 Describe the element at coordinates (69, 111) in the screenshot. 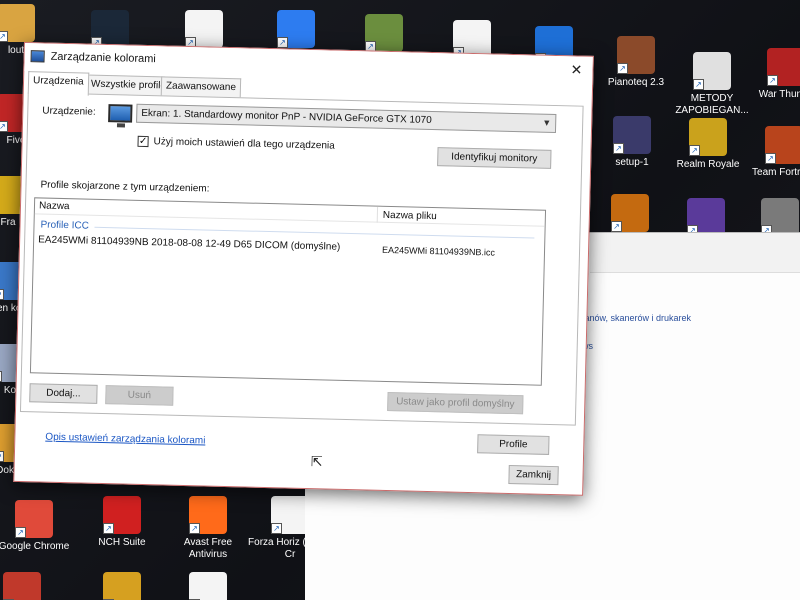

I see `device-label: Urządzenie:` at that location.